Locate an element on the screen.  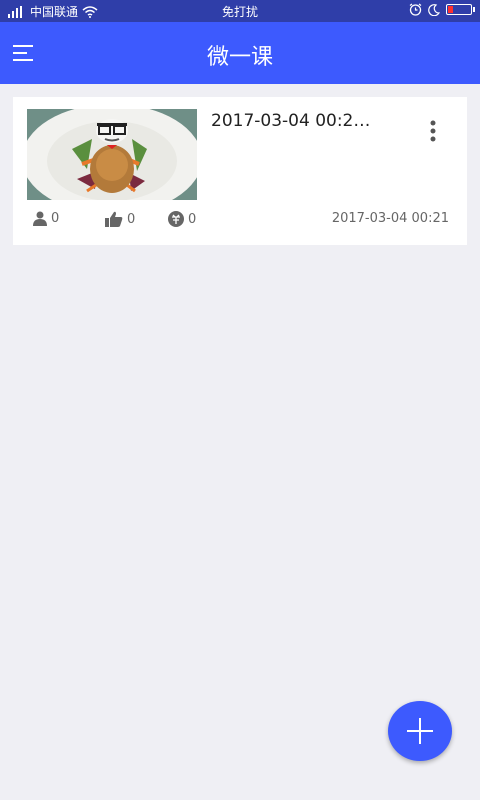
dnd-label: 免打扰 is located at coordinates (239, 12).